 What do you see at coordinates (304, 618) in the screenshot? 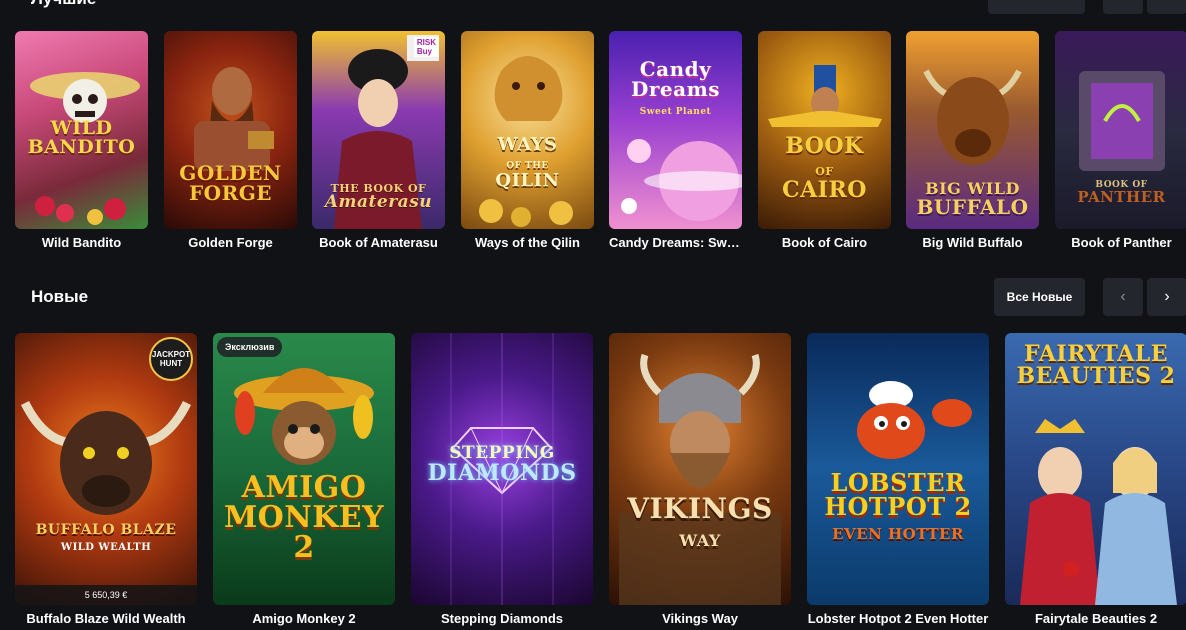
I see `game-name: Amigo Monkey 2` at bounding box center [304, 618].